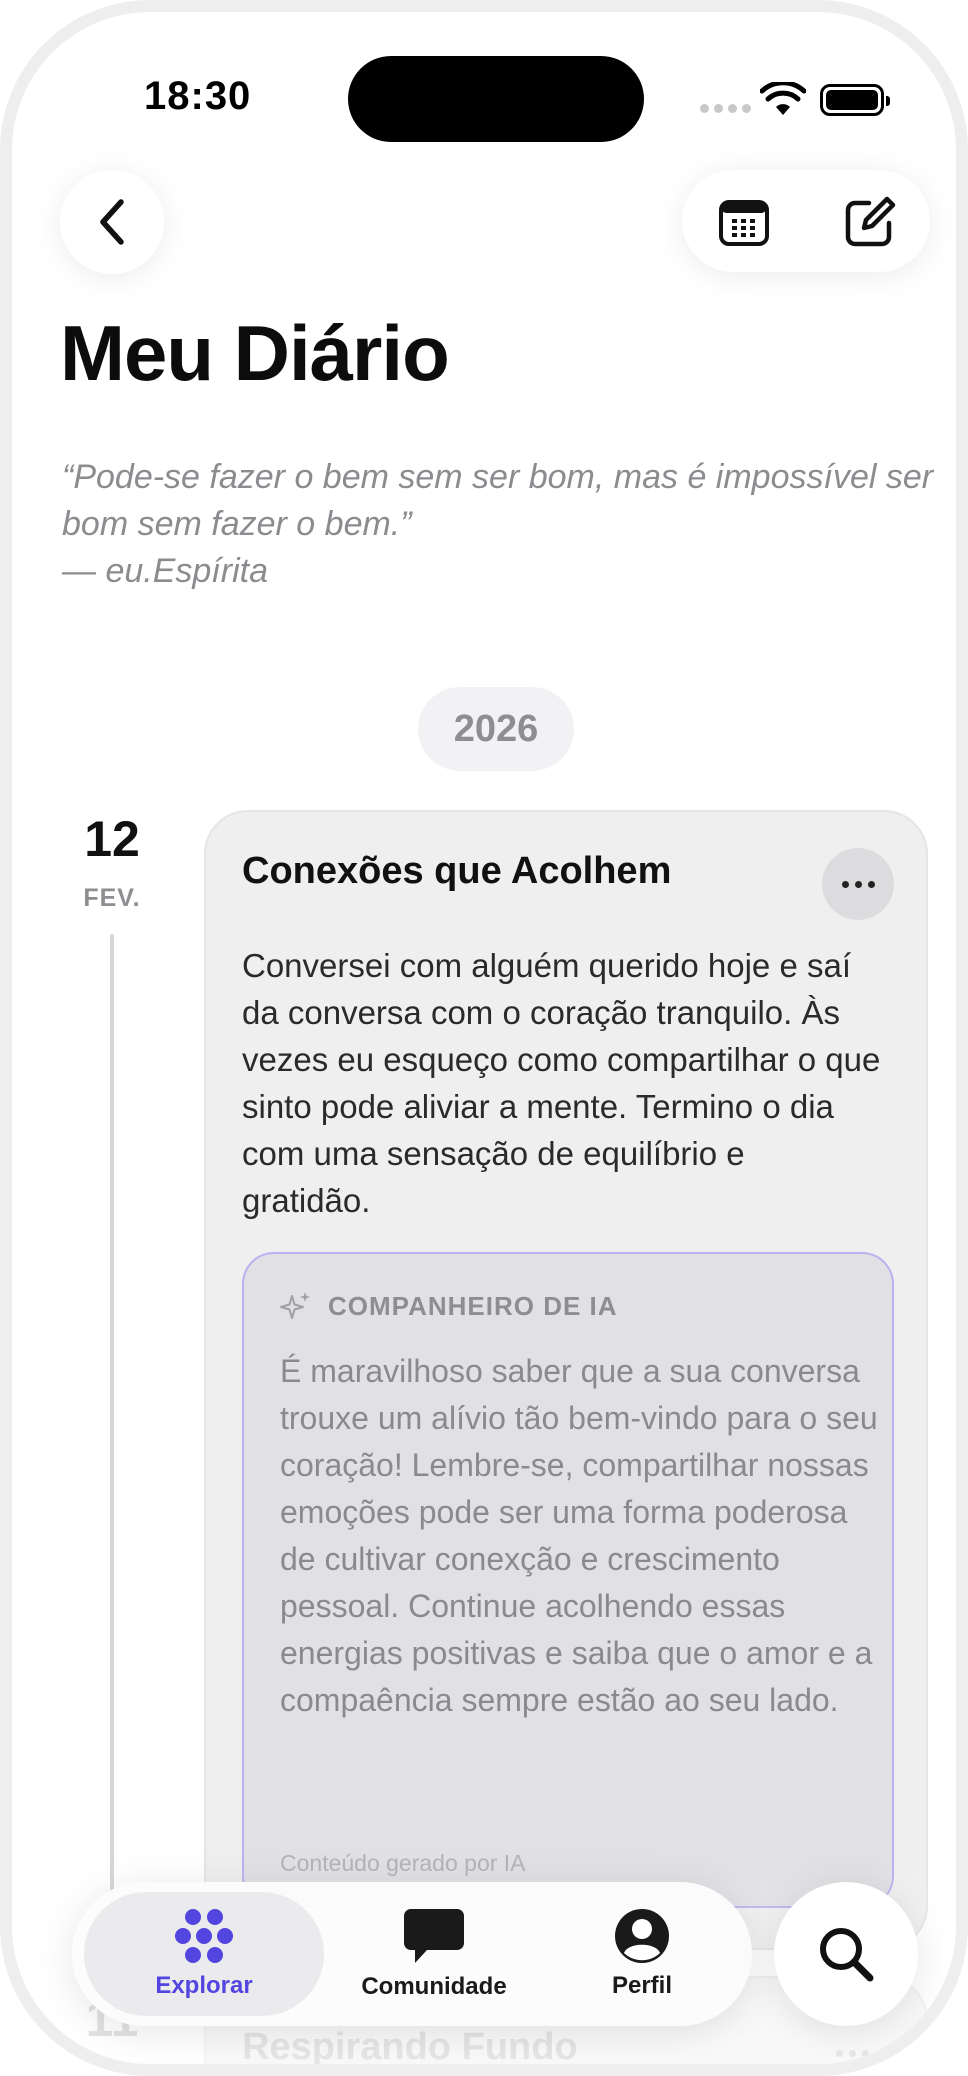 This screenshot has height=2076, width=968. Describe the element at coordinates (642, 1936) in the screenshot. I see `person-icon` at that location.